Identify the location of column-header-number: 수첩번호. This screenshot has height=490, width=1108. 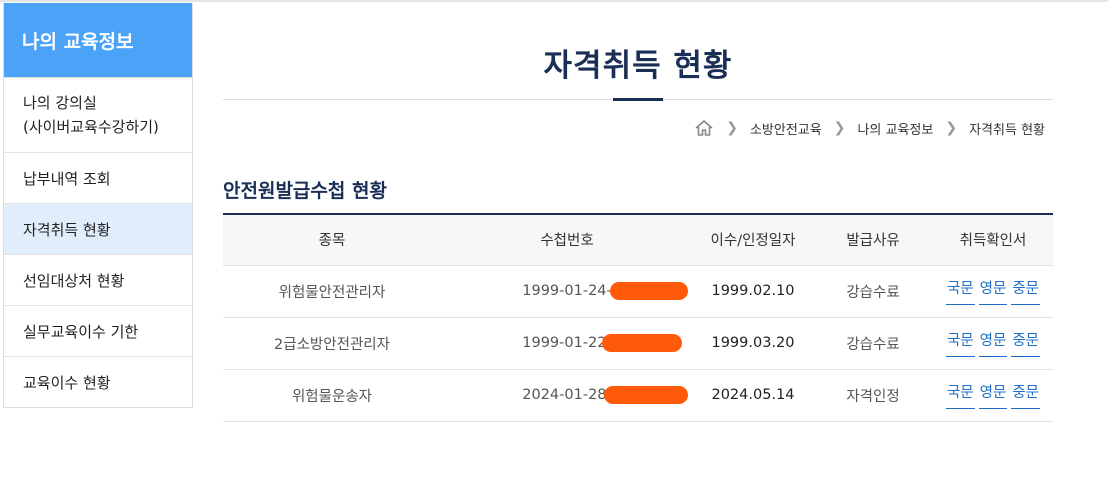
(567, 240).